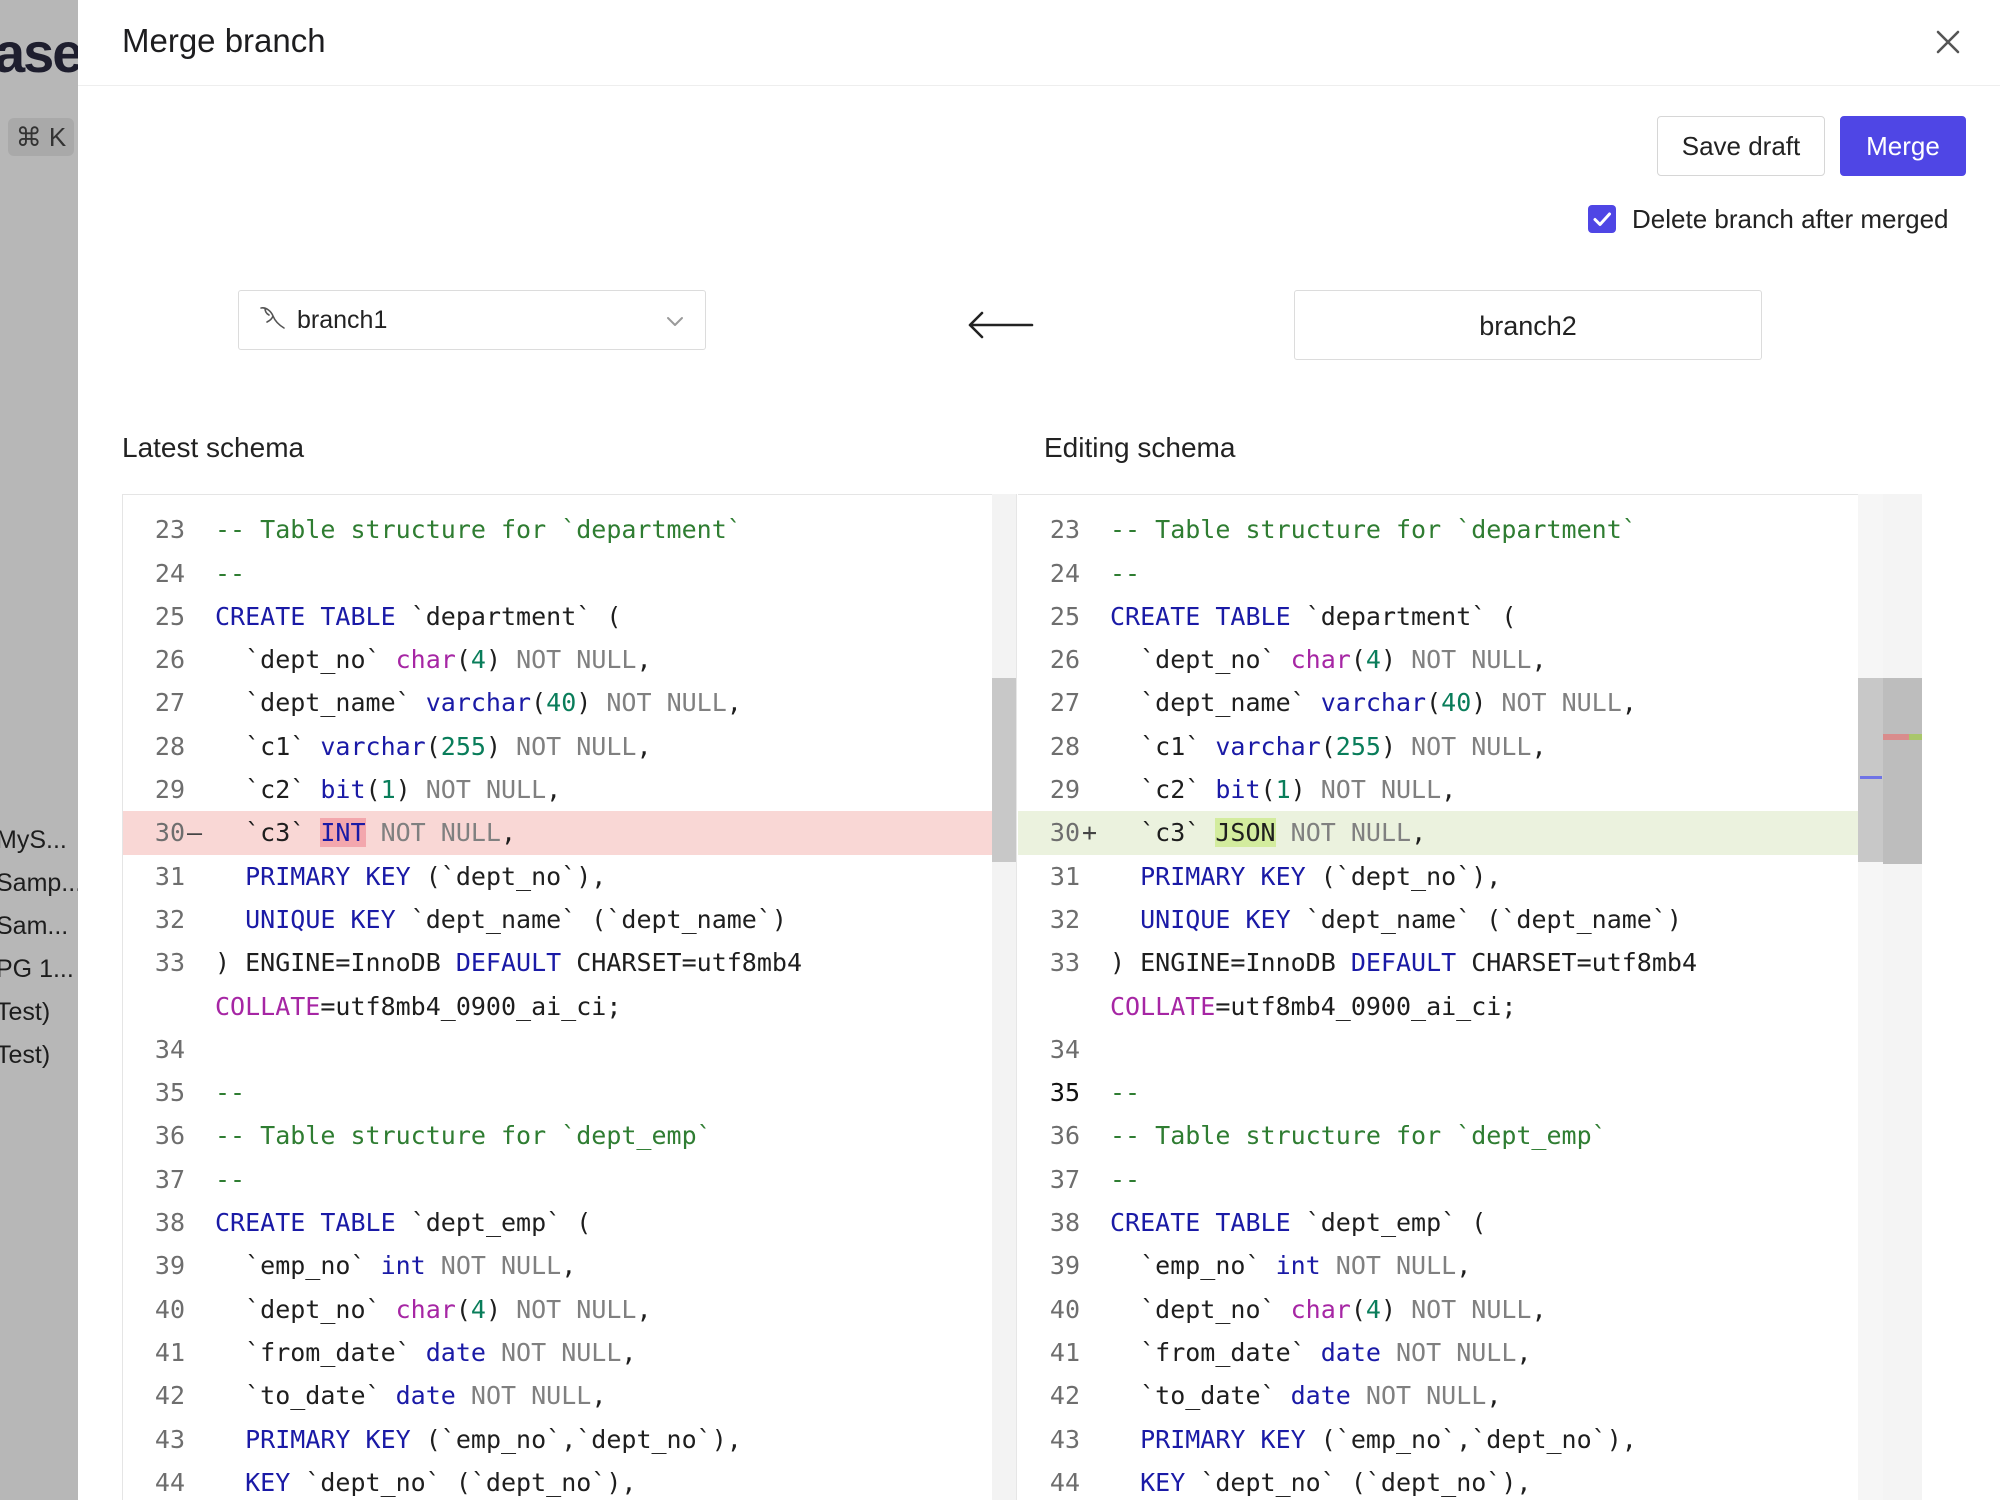  Describe the element at coordinates (472, 320) in the screenshot. I see `source-branch-select: branch1` at that location.